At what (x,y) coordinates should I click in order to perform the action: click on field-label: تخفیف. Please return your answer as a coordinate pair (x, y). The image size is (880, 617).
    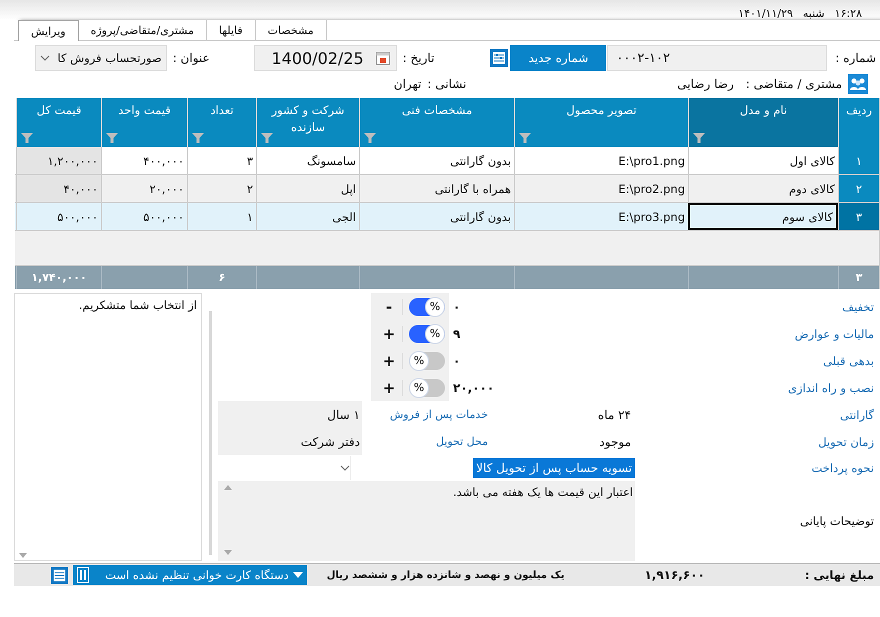
    Looking at the image, I should click on (858, 307).